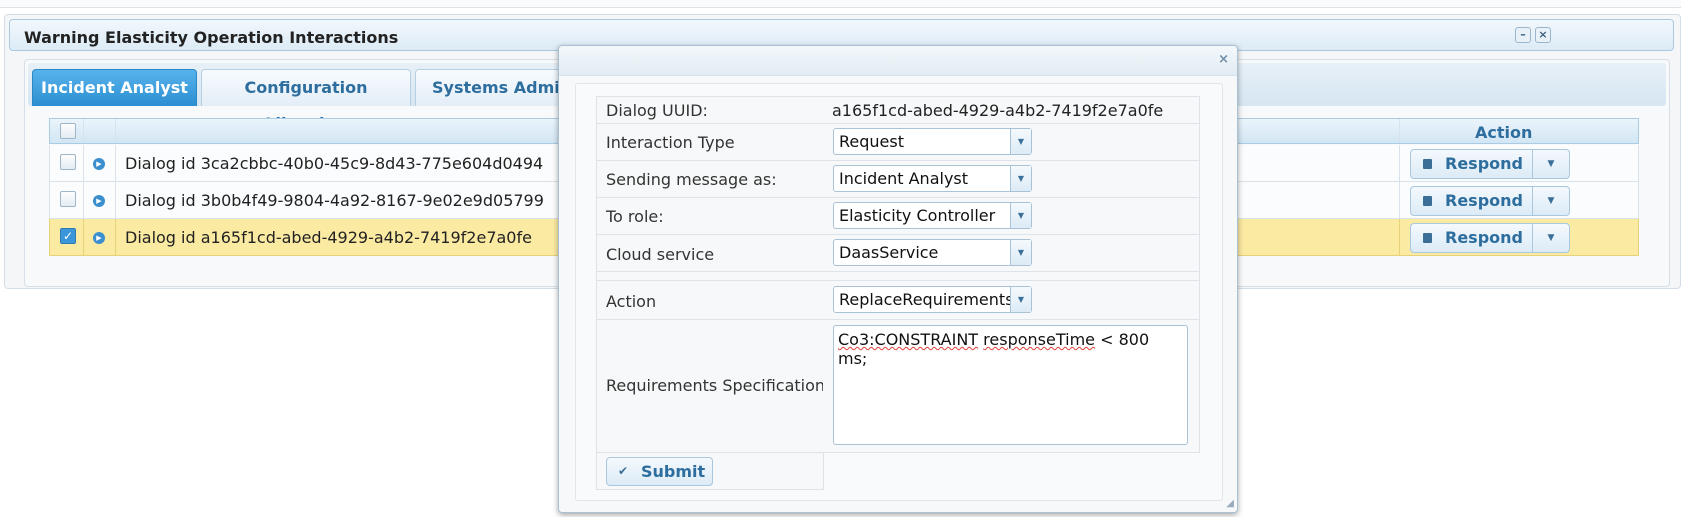 This screenshot has width=1681, height=517. What do you see at coordinates (306, 101) in the screenshot?
I see `tab-configuration-librarian: Configuration Librarian` at bounding box center [306, 101].